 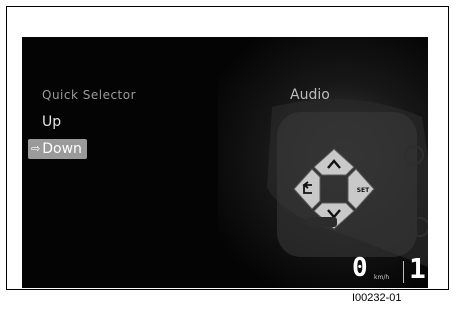 I want to click on menu-item-label: Down, so click(x=62, y=149).